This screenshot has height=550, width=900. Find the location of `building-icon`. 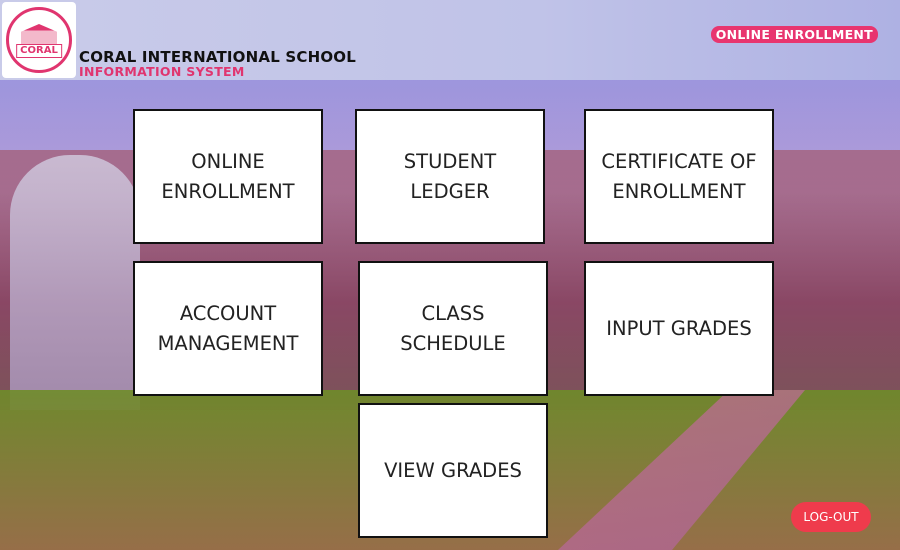

building-icon is located at coordinates (39, 35).